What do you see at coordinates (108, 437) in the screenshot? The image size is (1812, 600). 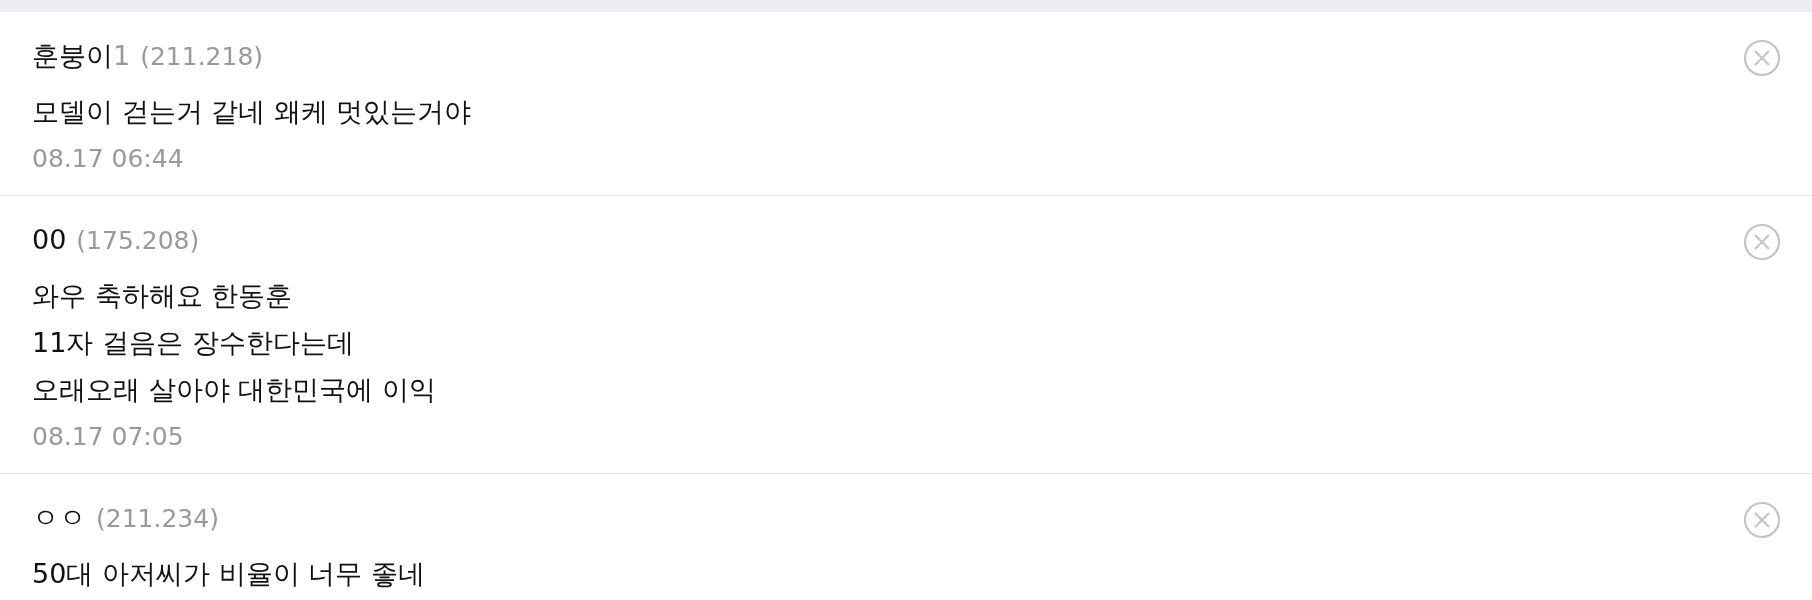 I see `timestamp: 08.17 07:05` at bounding box center [108, 437].